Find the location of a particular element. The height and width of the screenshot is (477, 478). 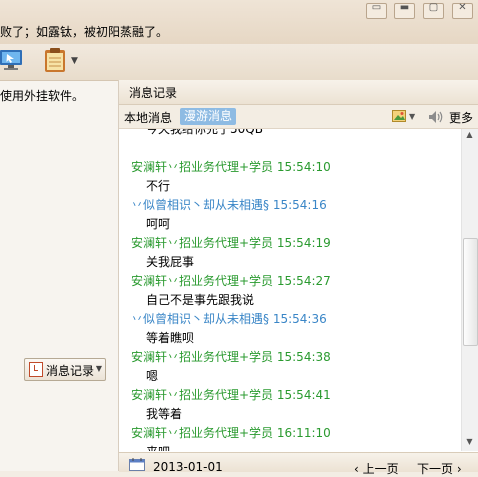

more-button: 更多 is located at coordinates (461, 117).